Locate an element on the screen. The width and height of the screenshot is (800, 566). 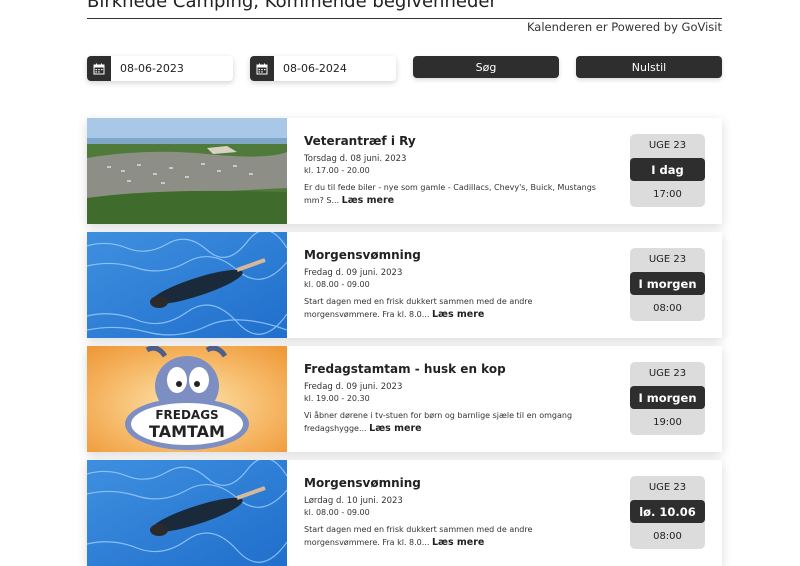
to-date-field: 08-06-2024 is located at coordinates (323, 68).